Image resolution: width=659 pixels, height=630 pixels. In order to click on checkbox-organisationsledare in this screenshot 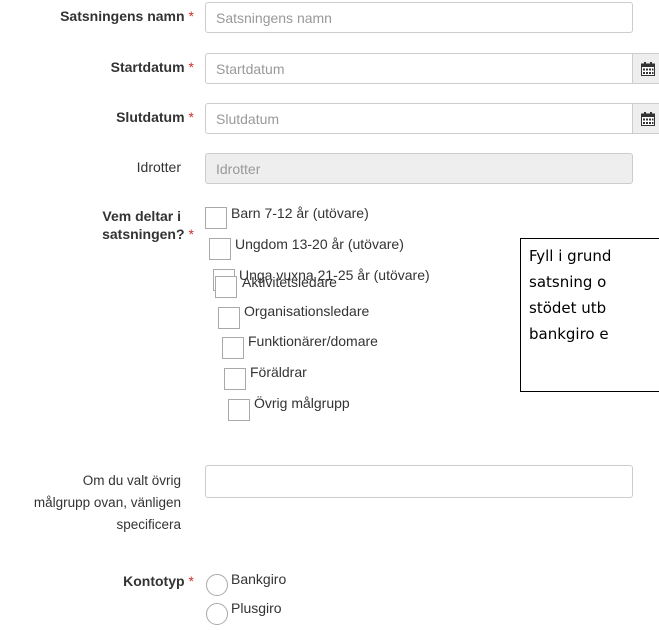, I will do `click(229, 318)`.